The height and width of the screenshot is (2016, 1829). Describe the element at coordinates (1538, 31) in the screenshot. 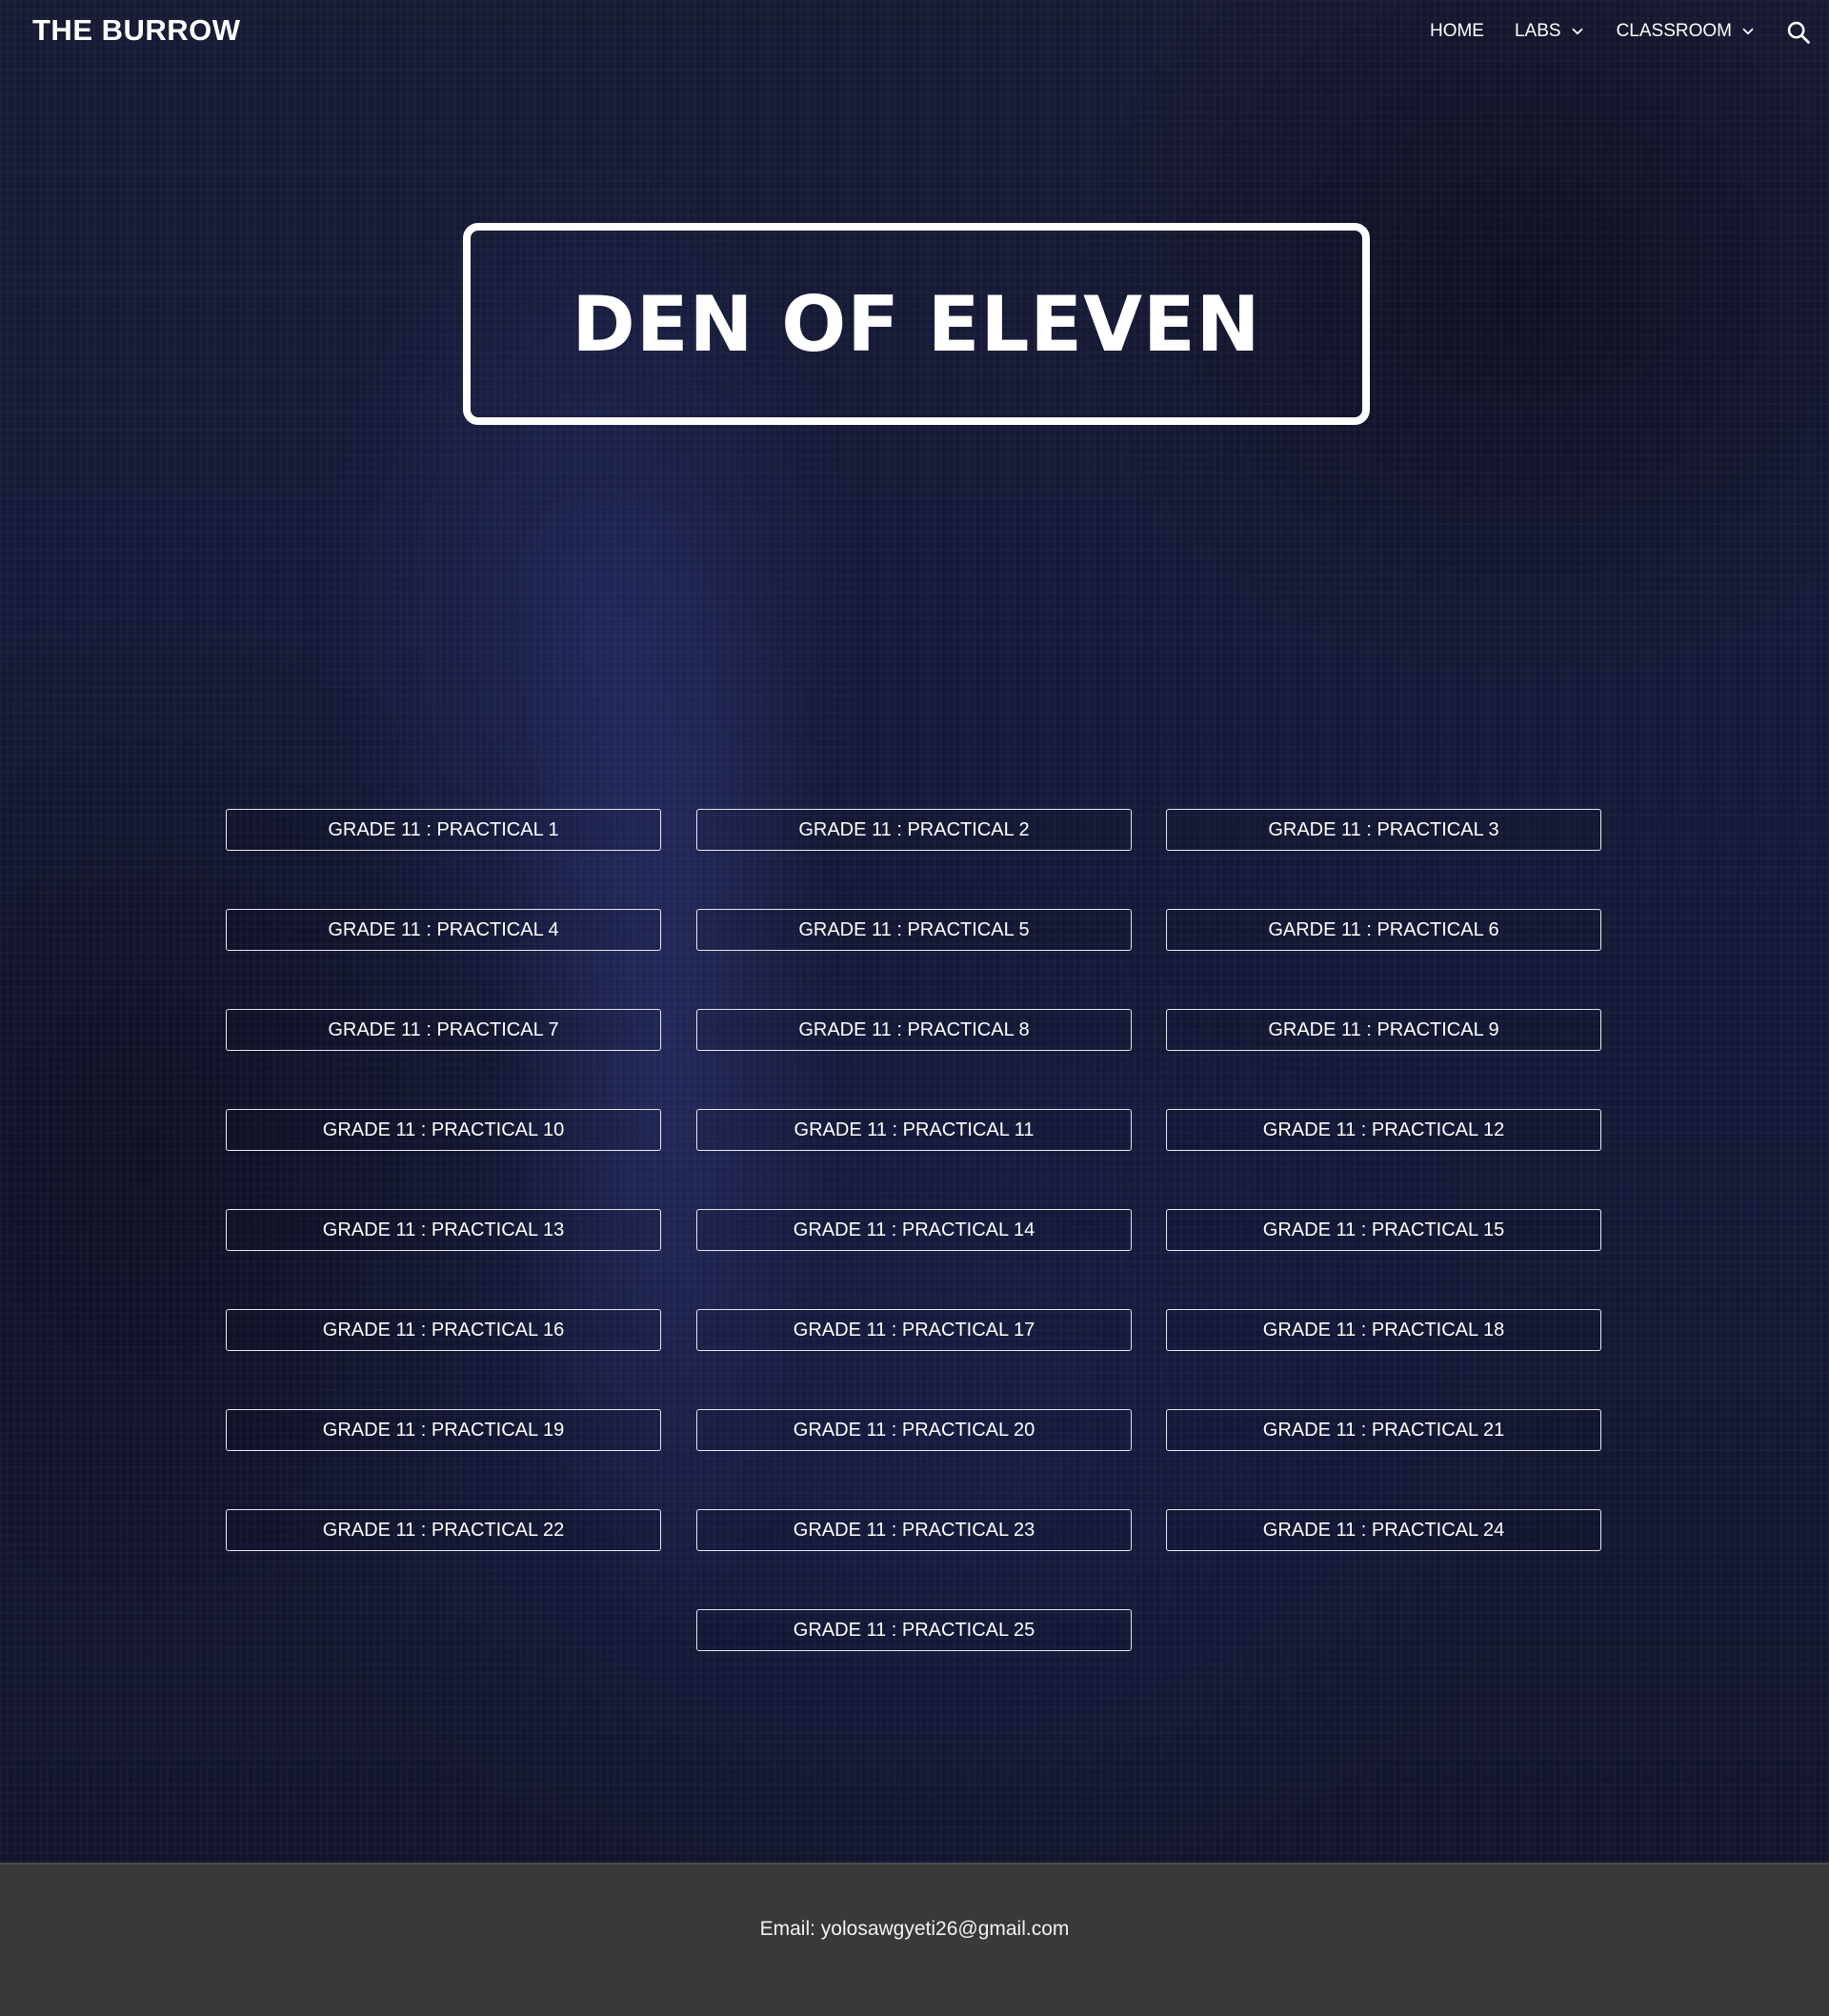

I see `nav-item-label: LABS` at that location.